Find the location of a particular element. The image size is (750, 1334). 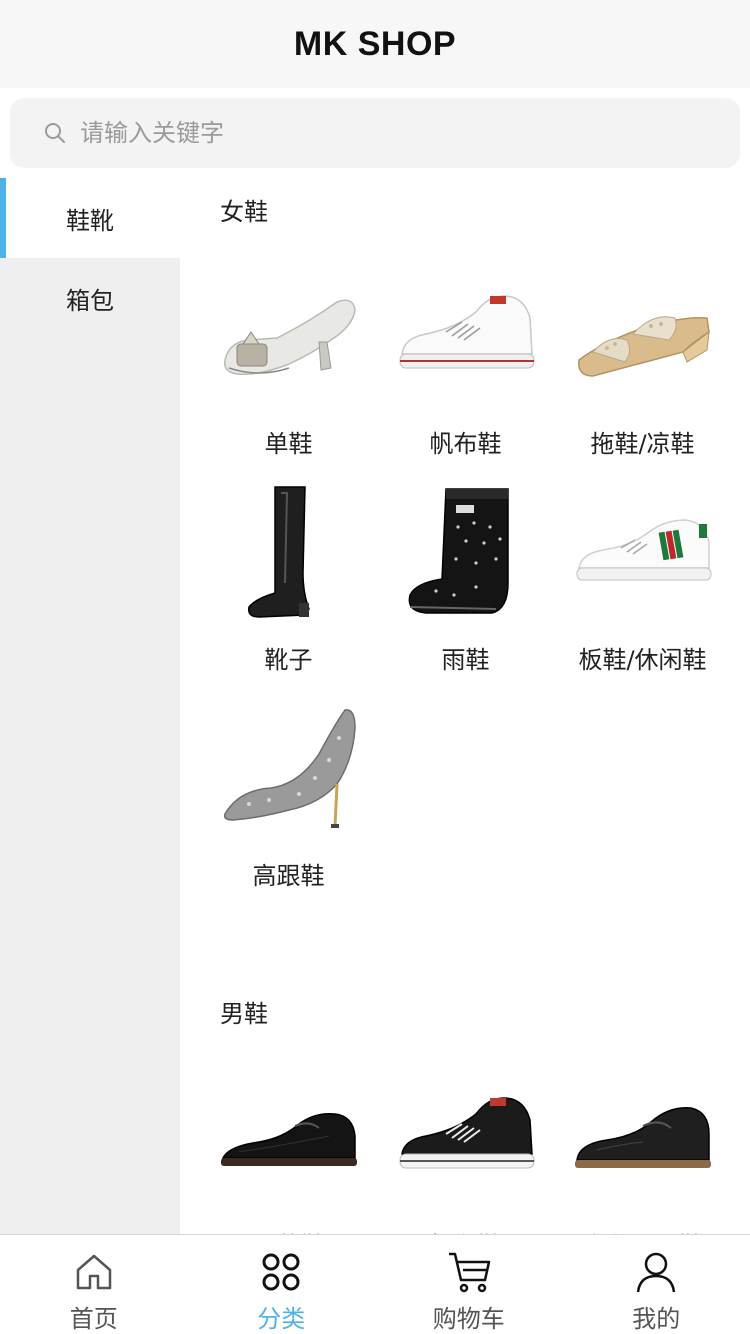

home-icon is located at coordinates (94, 1272).